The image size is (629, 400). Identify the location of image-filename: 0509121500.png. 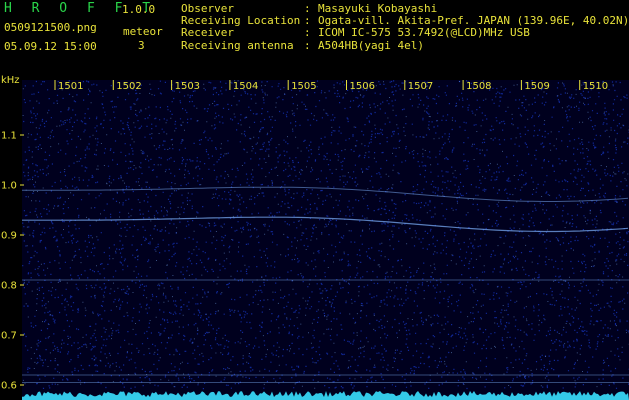
(50, 27).